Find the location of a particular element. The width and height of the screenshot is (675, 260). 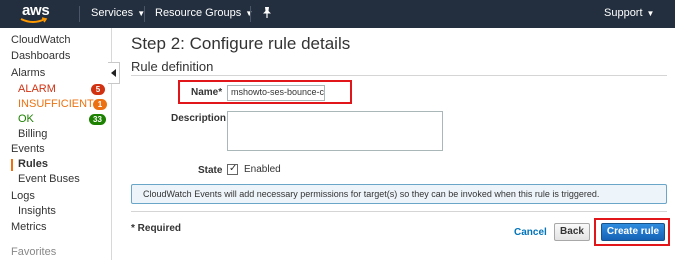

state-enabled-checkbox: ✓ is located at coordinates (232, 169).